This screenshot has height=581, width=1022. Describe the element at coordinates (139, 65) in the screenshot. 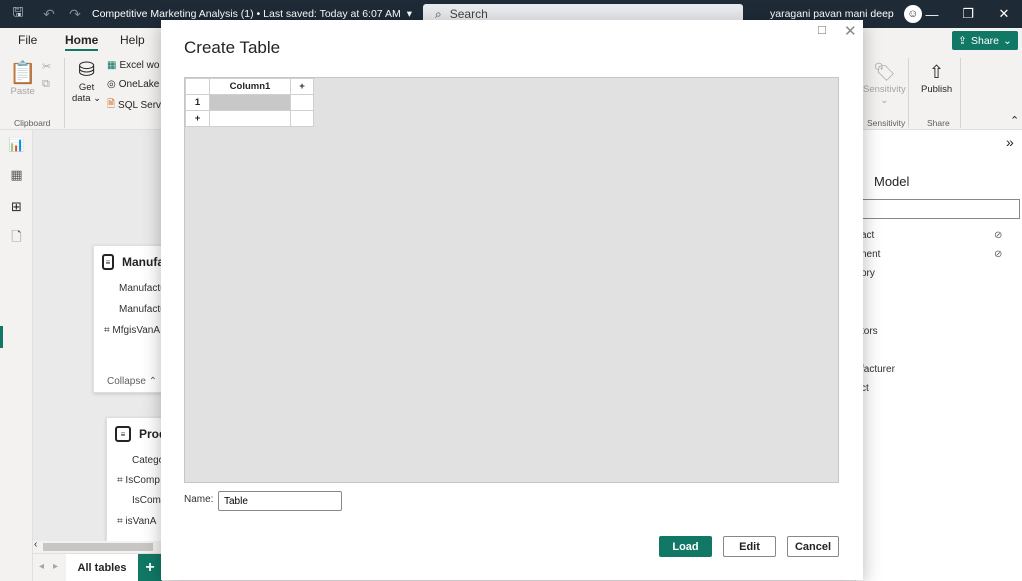

I see `excel-label: Excel wo` at that location.